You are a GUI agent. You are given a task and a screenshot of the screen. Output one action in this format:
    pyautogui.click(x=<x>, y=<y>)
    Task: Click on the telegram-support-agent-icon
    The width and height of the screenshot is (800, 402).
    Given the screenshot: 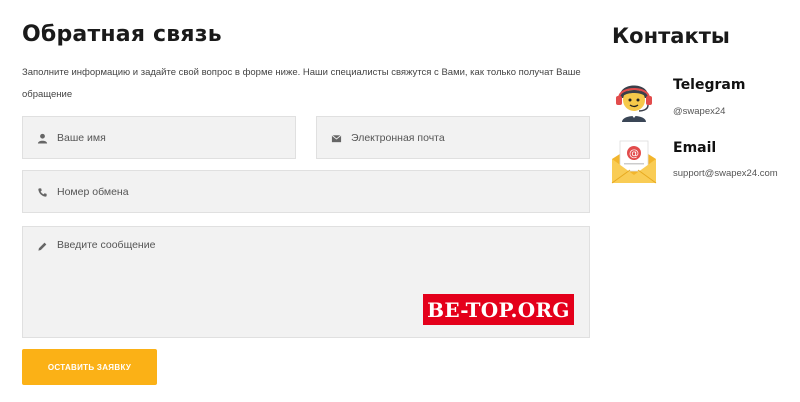 What is the action you would take?
    pyautogui.click(x=634, y=98)
    